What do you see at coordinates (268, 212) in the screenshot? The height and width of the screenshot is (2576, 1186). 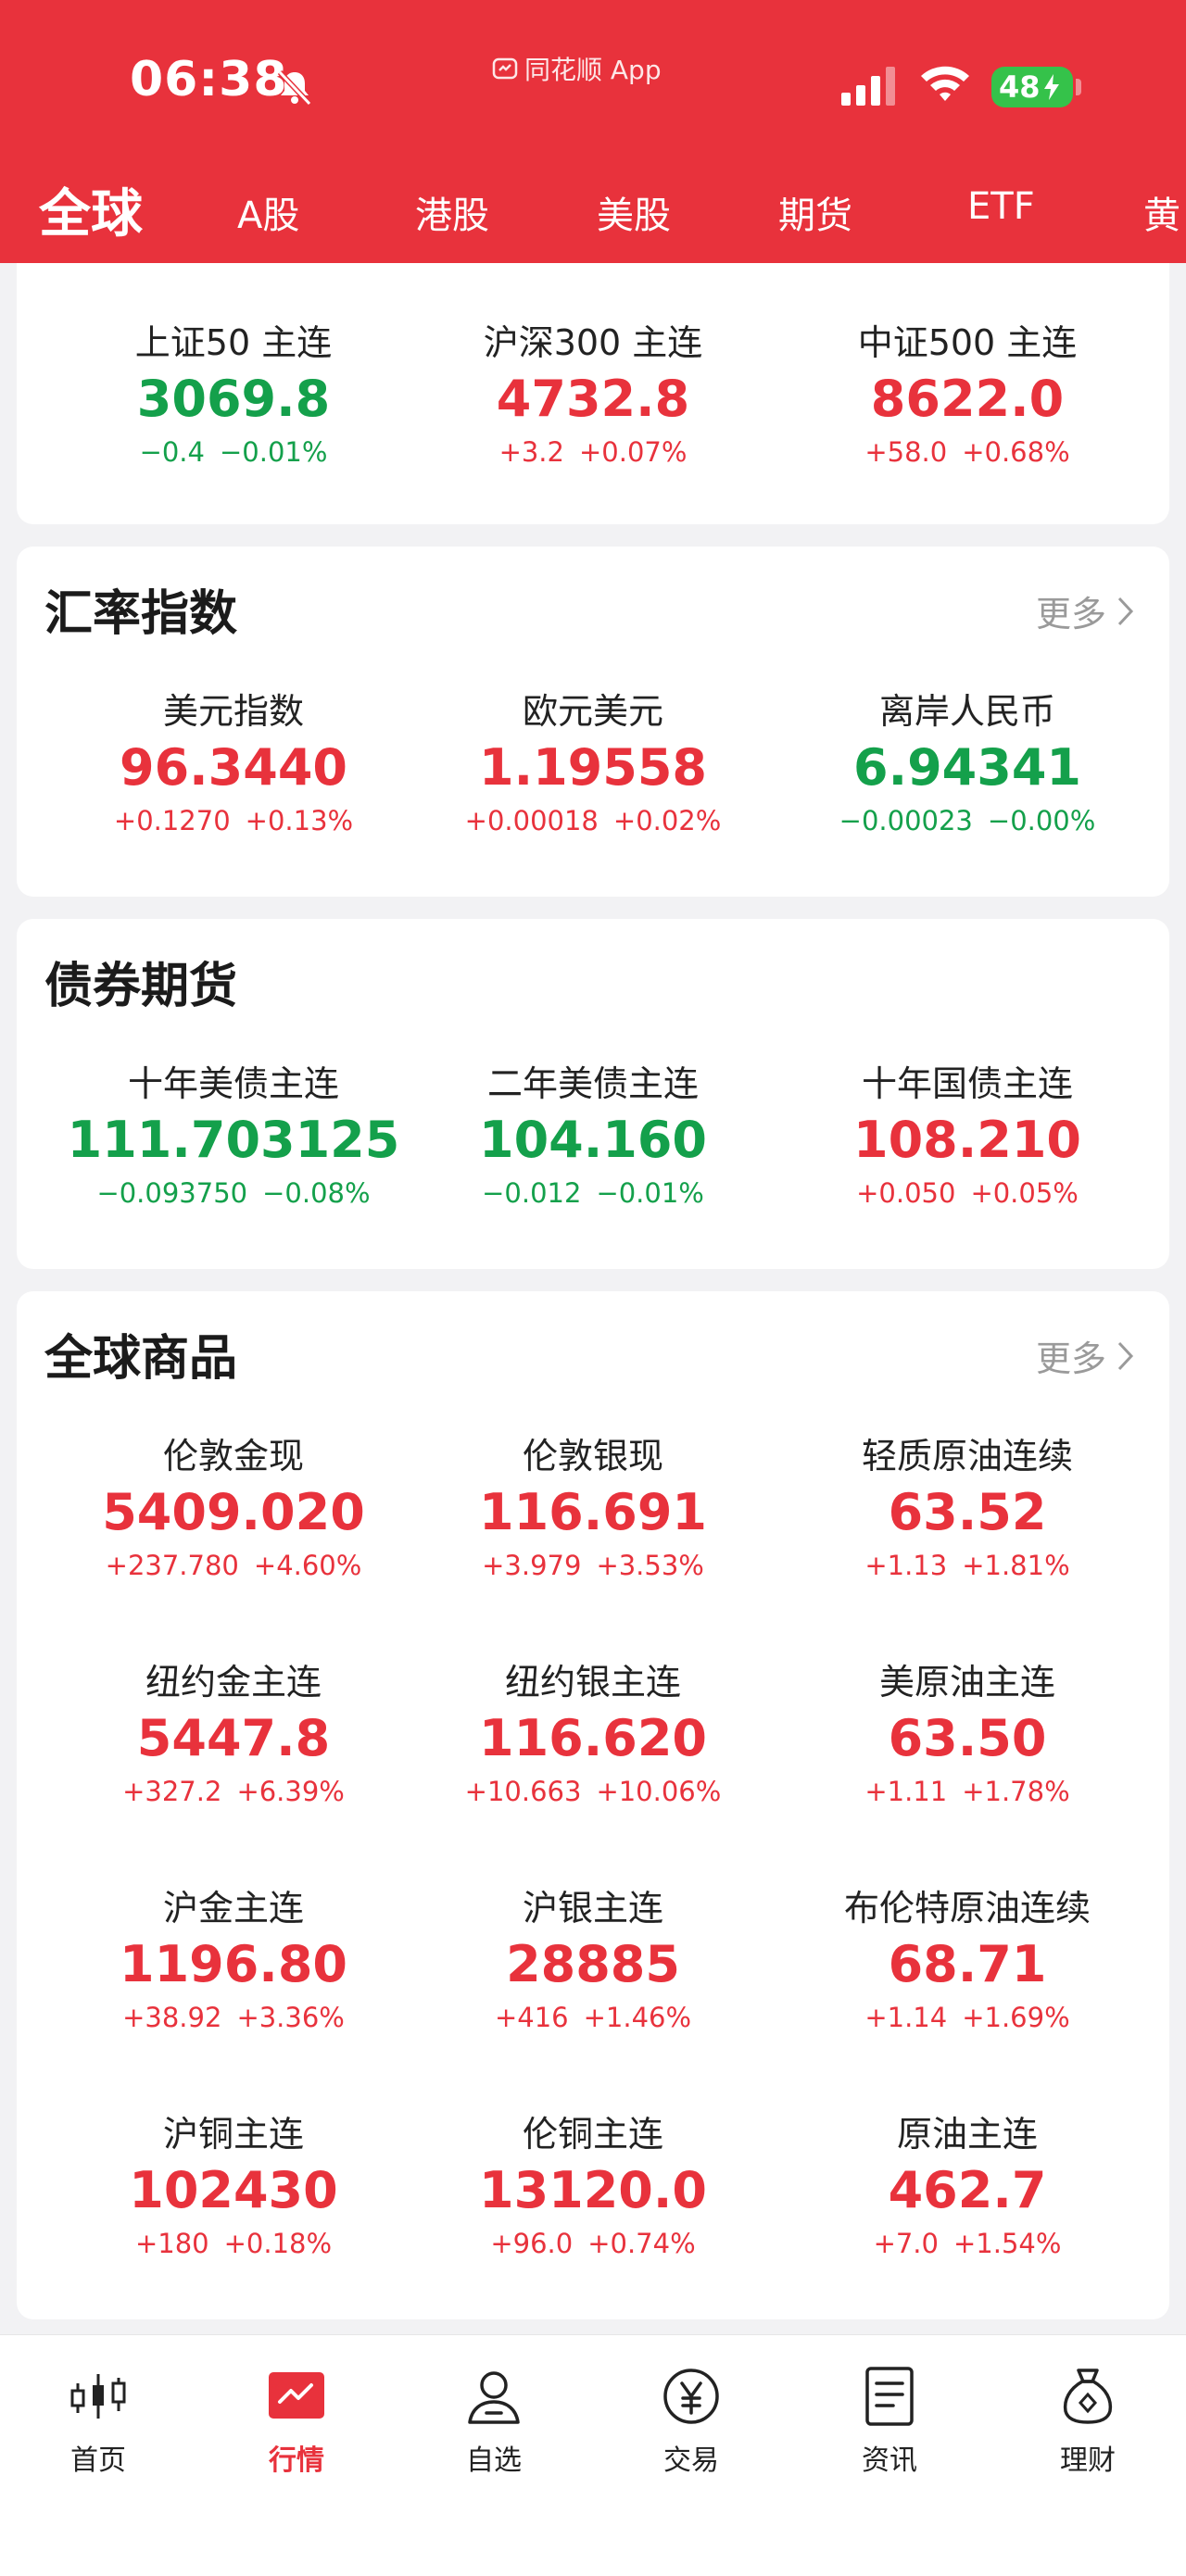 I see `tab-a-shares: A股` at bounding box center [268, 212].